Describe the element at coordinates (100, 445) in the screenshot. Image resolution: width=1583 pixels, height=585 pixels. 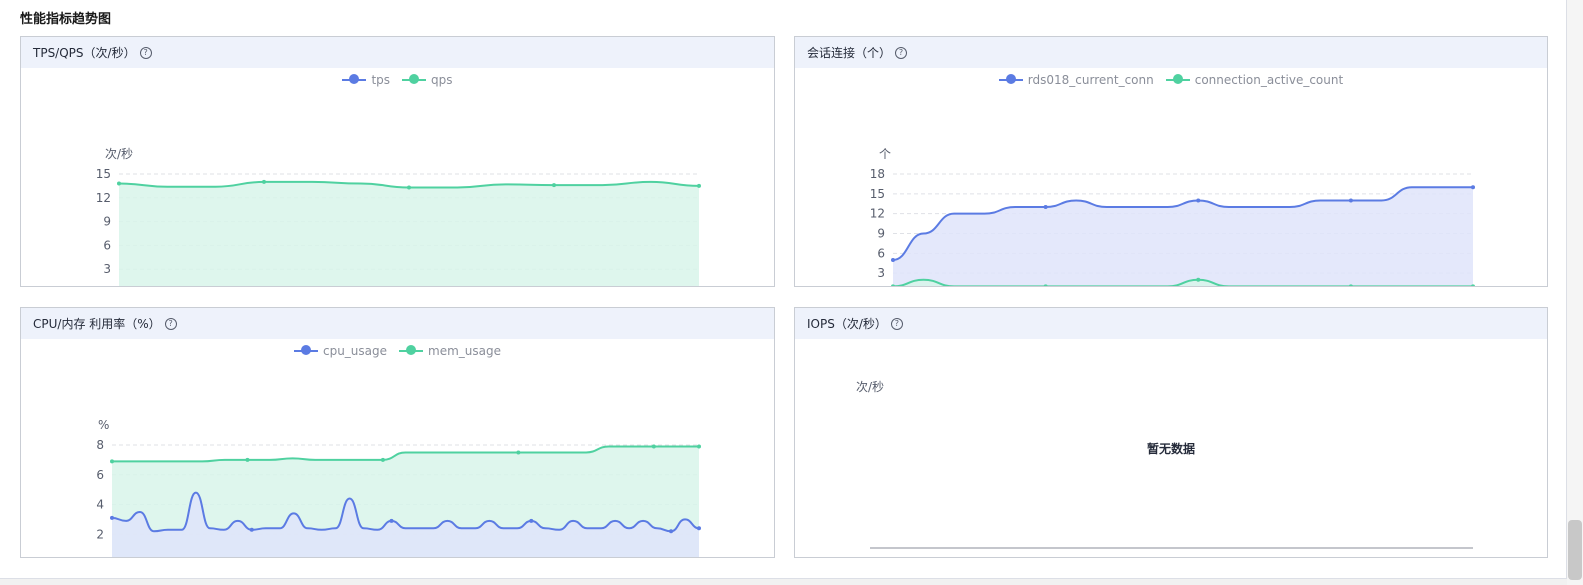
I see `y-tick-label: 8` at that location.